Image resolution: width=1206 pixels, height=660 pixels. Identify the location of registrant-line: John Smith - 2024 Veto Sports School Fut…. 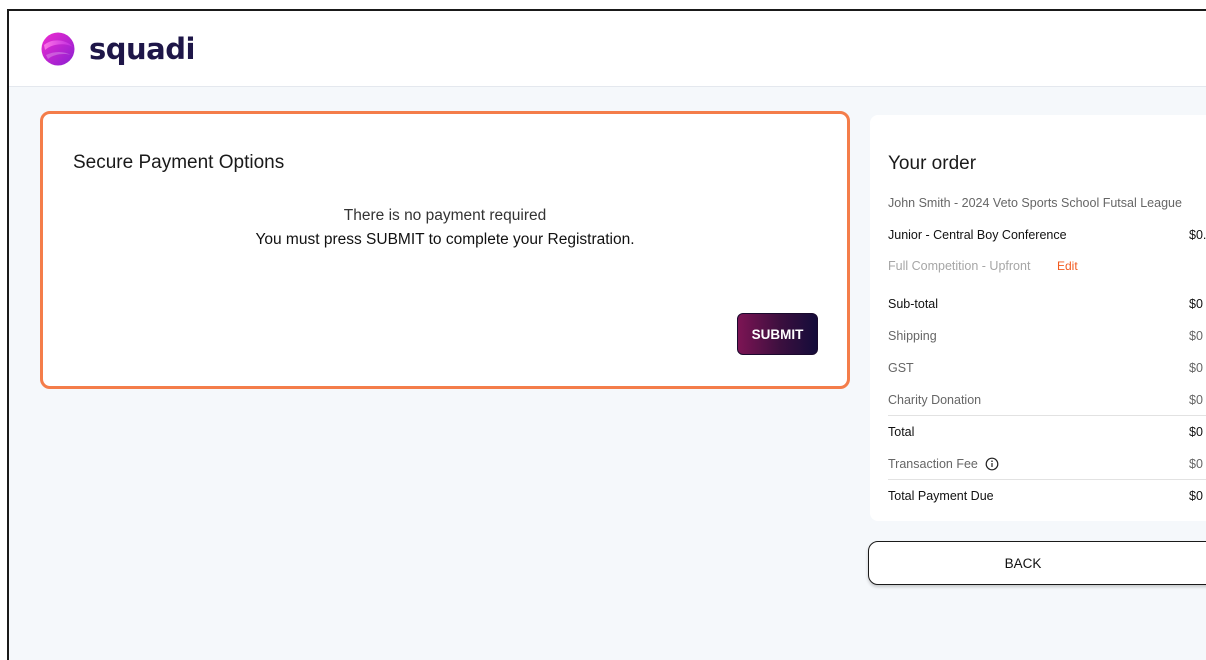
(1035, 203).